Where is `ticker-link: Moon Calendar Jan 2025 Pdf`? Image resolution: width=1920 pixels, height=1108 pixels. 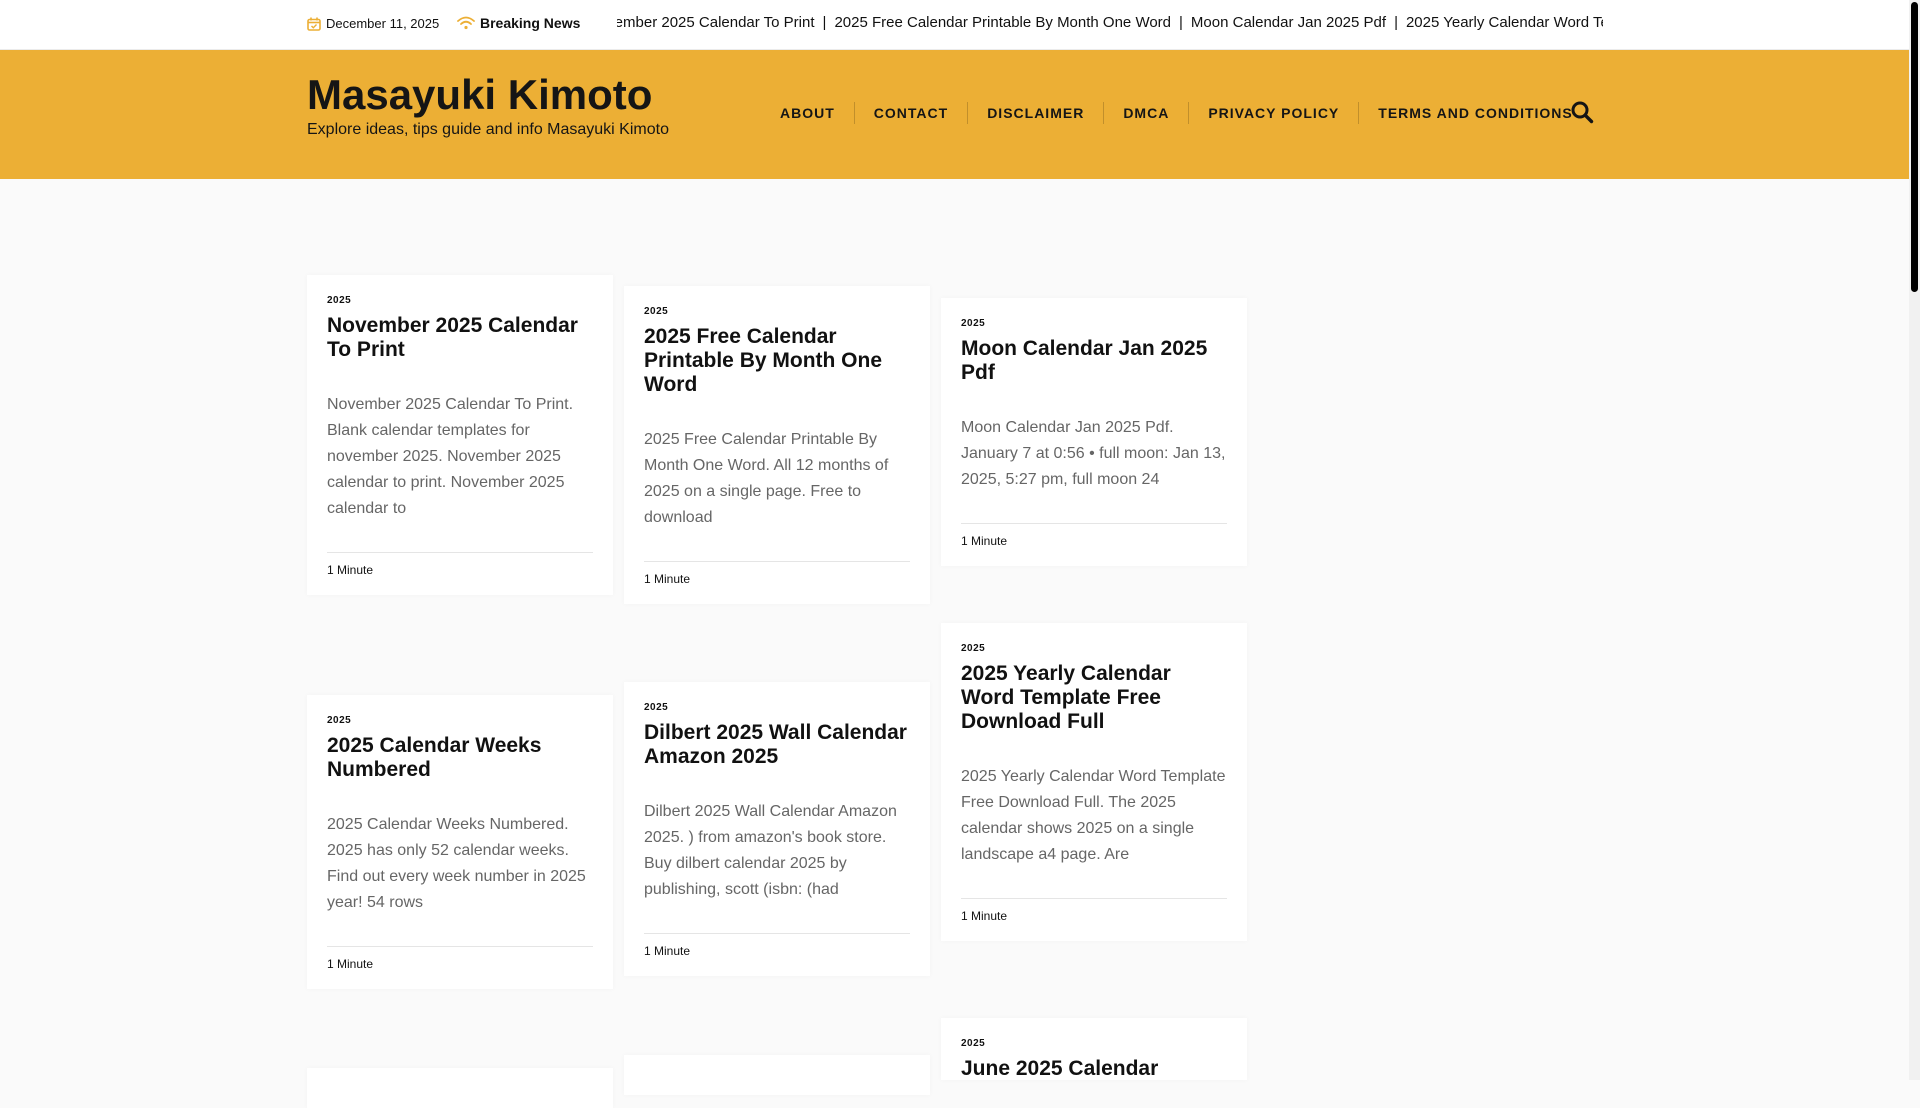
ticker-link: Moon Calendar Jan 2025 Pdf is located at coordinates (1288, 22).